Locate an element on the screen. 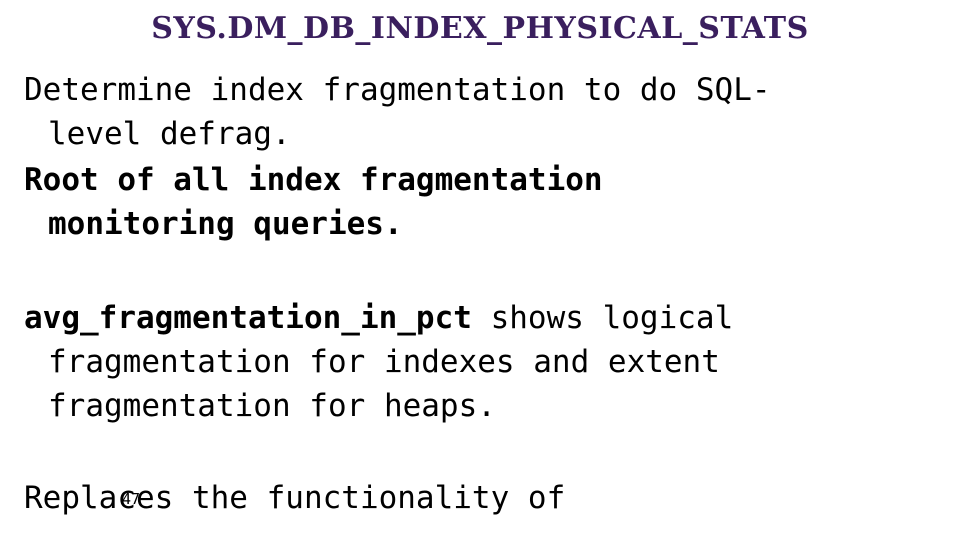 The width and height of the screenshot is (960, 540). bullet-2-line-1: Root of all index fragmentation is located at coordinates (313, 180).